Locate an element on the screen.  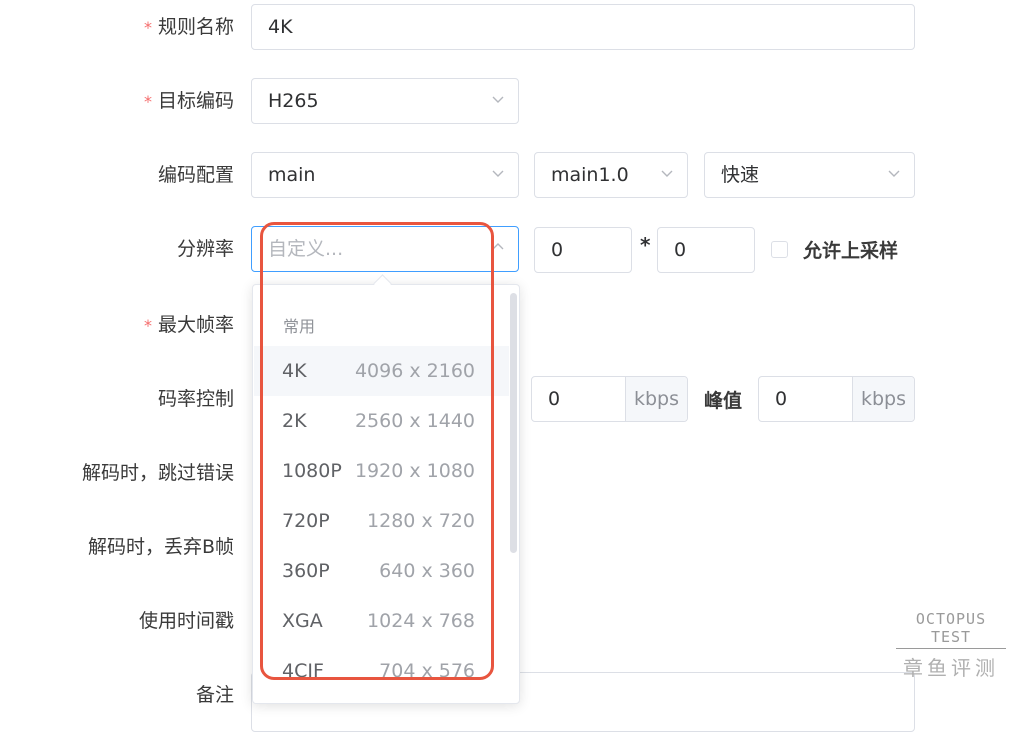
option-dimensions: 1280 x 720 is located at coordinates (421, 521).